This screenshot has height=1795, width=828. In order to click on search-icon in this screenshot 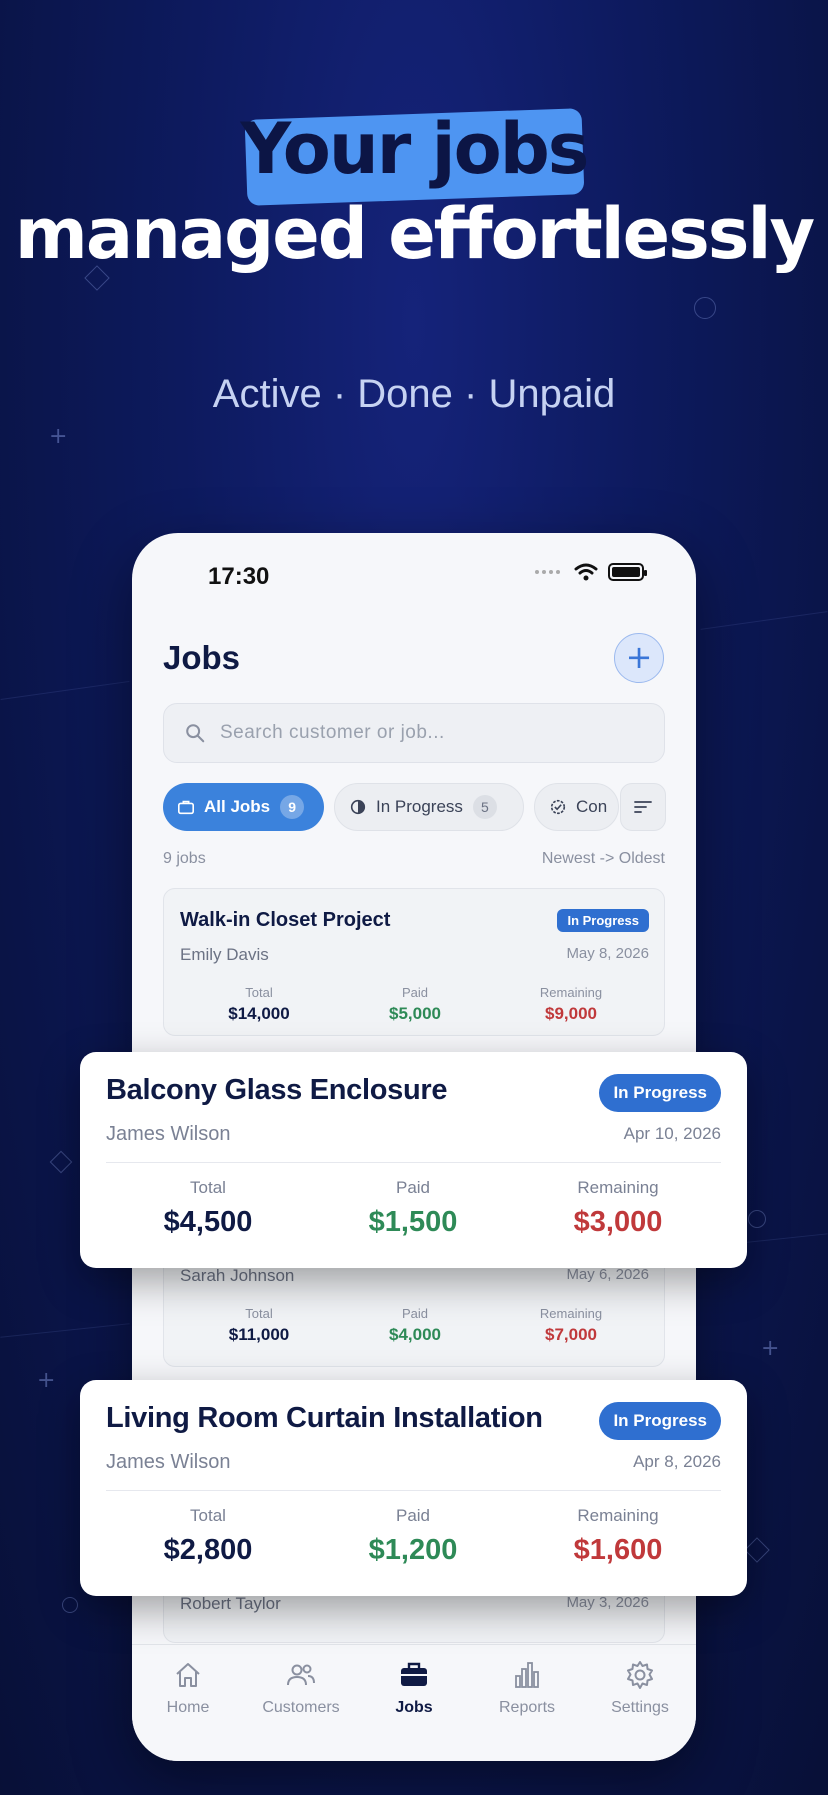, I will do `click(195, 733)`.